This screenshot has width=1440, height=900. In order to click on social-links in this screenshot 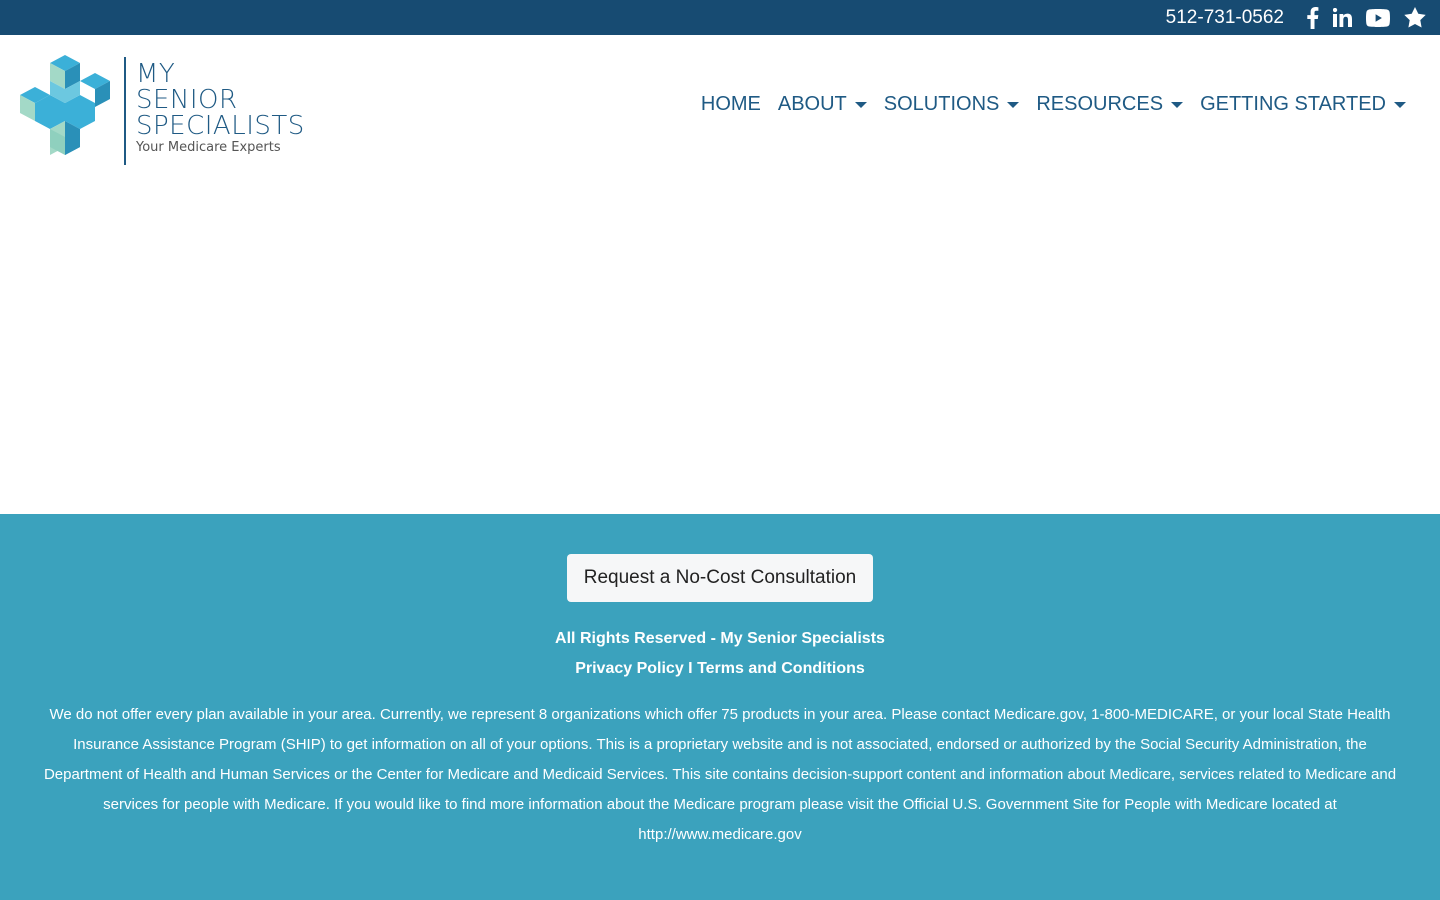, I will do `click(1359, 17)`.